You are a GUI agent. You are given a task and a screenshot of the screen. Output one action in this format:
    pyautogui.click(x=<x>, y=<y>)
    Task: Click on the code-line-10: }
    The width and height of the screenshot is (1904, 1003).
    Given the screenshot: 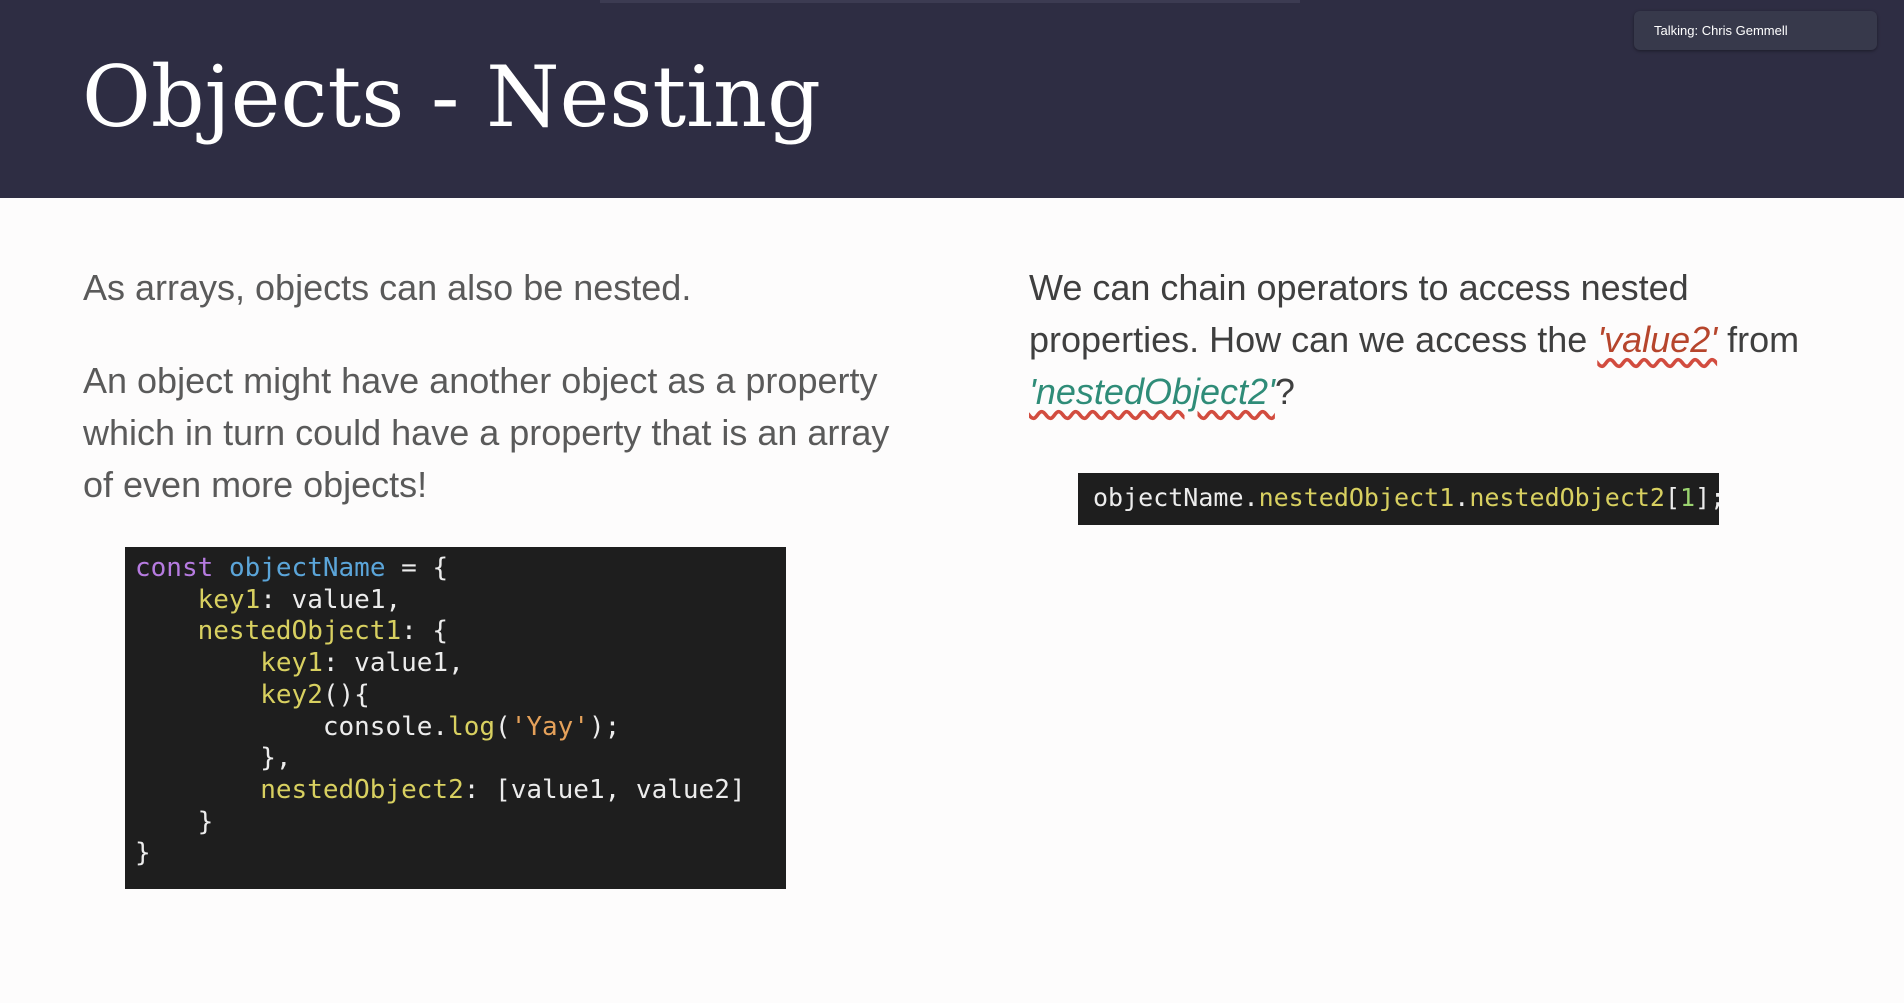 What is the action you would take?
    pyautogui.click(x=143, y=853)
    